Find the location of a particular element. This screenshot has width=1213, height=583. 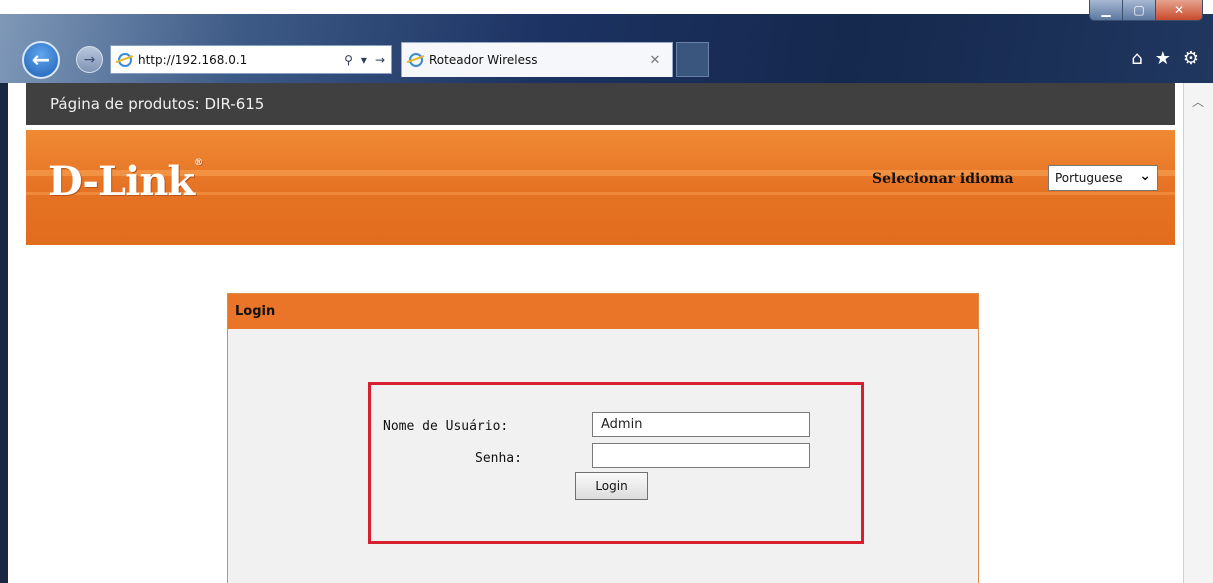

chevron-down-icon: ⌄ is located at coordinates (1145, 176).